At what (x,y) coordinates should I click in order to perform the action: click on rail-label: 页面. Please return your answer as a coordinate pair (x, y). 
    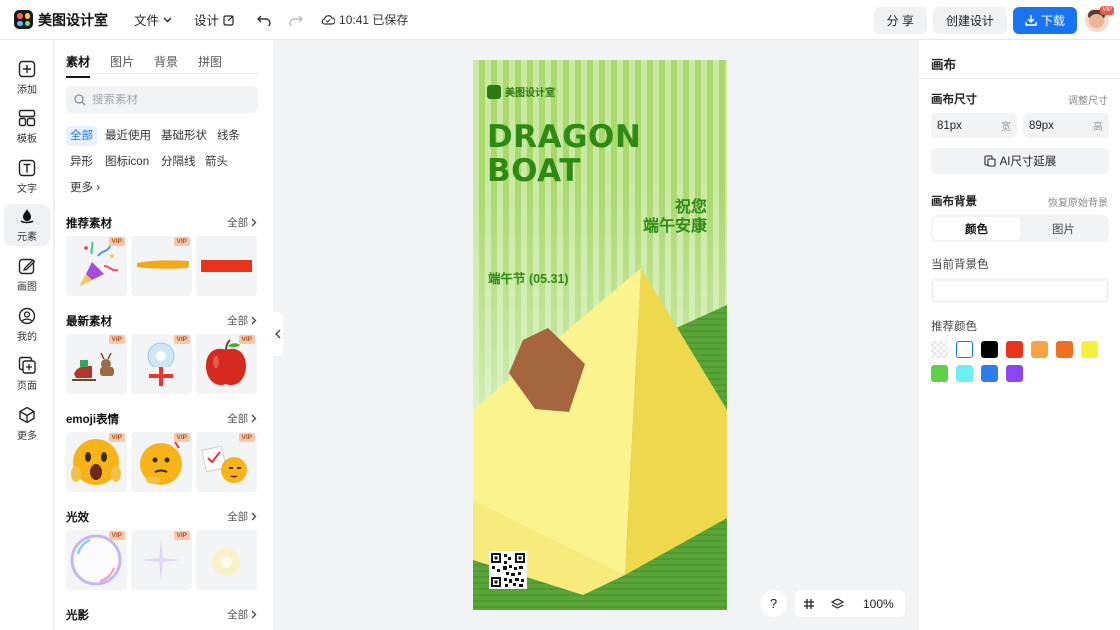
    Looking at the image, I should click on (27, 386).